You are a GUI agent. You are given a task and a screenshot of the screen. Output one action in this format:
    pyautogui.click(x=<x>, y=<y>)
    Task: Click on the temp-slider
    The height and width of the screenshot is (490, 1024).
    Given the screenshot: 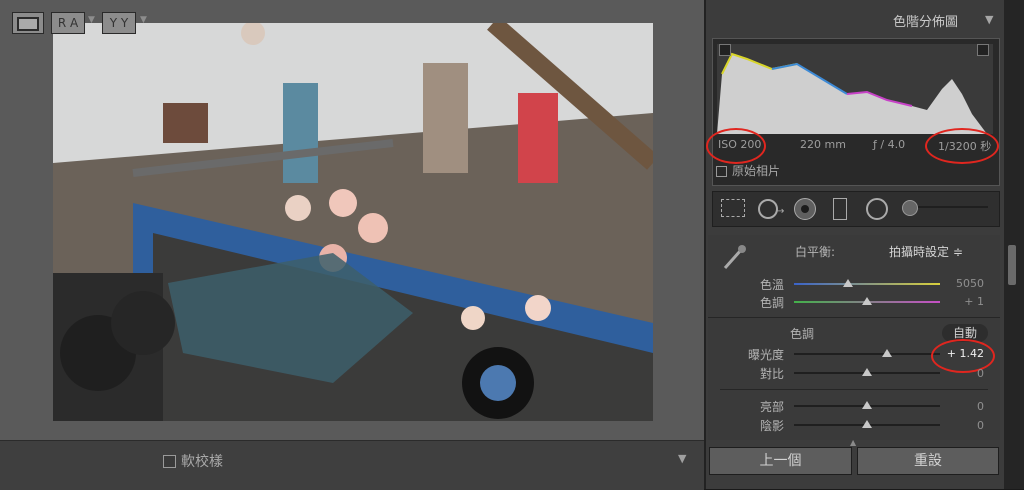 What is the action you would take?
    pyautogui.click(x=867, y=284)
    